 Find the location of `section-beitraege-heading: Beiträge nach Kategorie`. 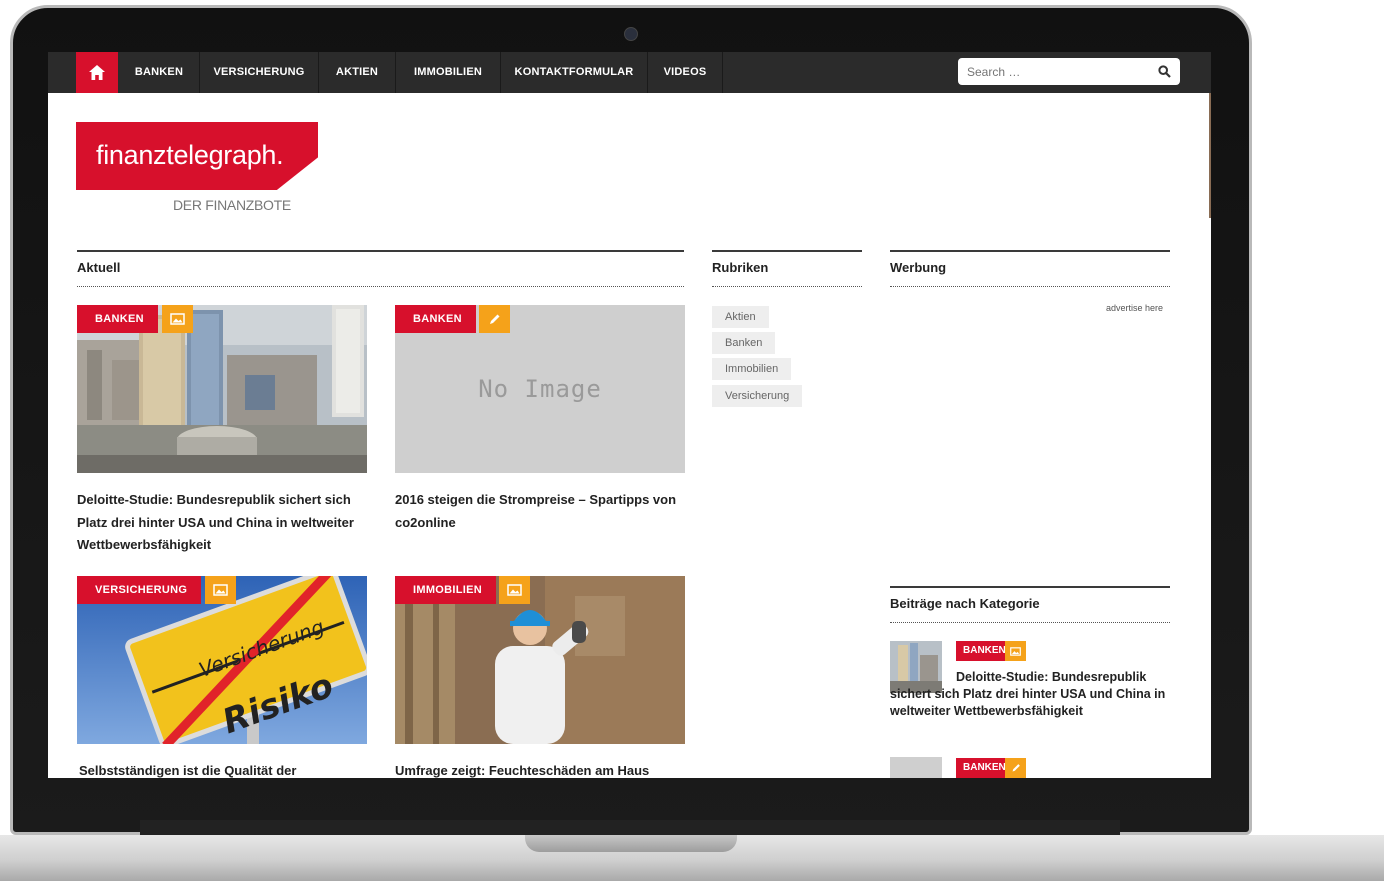

section-beitraege-heading: Beiträge nach Kategorie is located at coordinates (1030, 604).